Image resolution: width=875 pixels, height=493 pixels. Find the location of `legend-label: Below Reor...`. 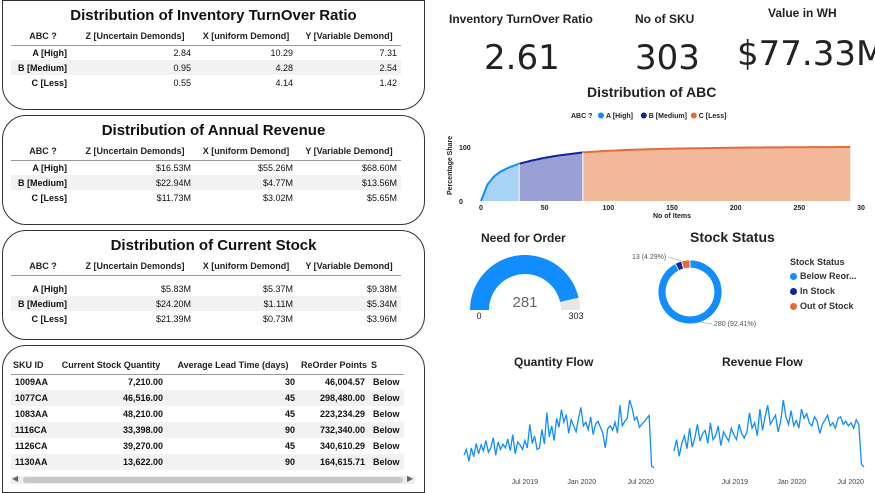

legend-label: Below Reor... is located at coordinates (828, 276).